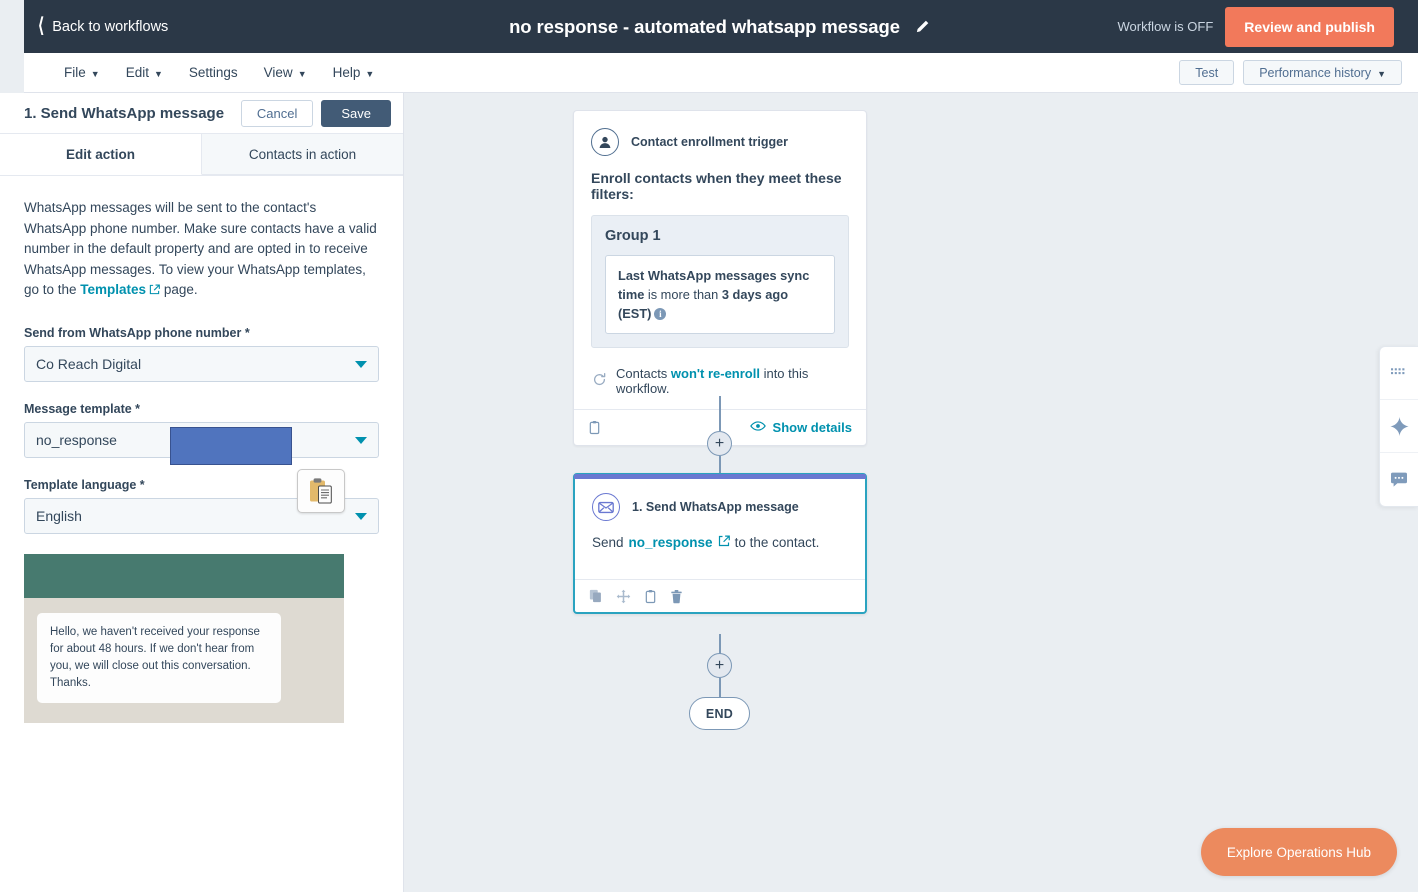 The height and width of the screenshot is (892, 1418). I want to click on message-template-value: no_response, so click(76, 439).